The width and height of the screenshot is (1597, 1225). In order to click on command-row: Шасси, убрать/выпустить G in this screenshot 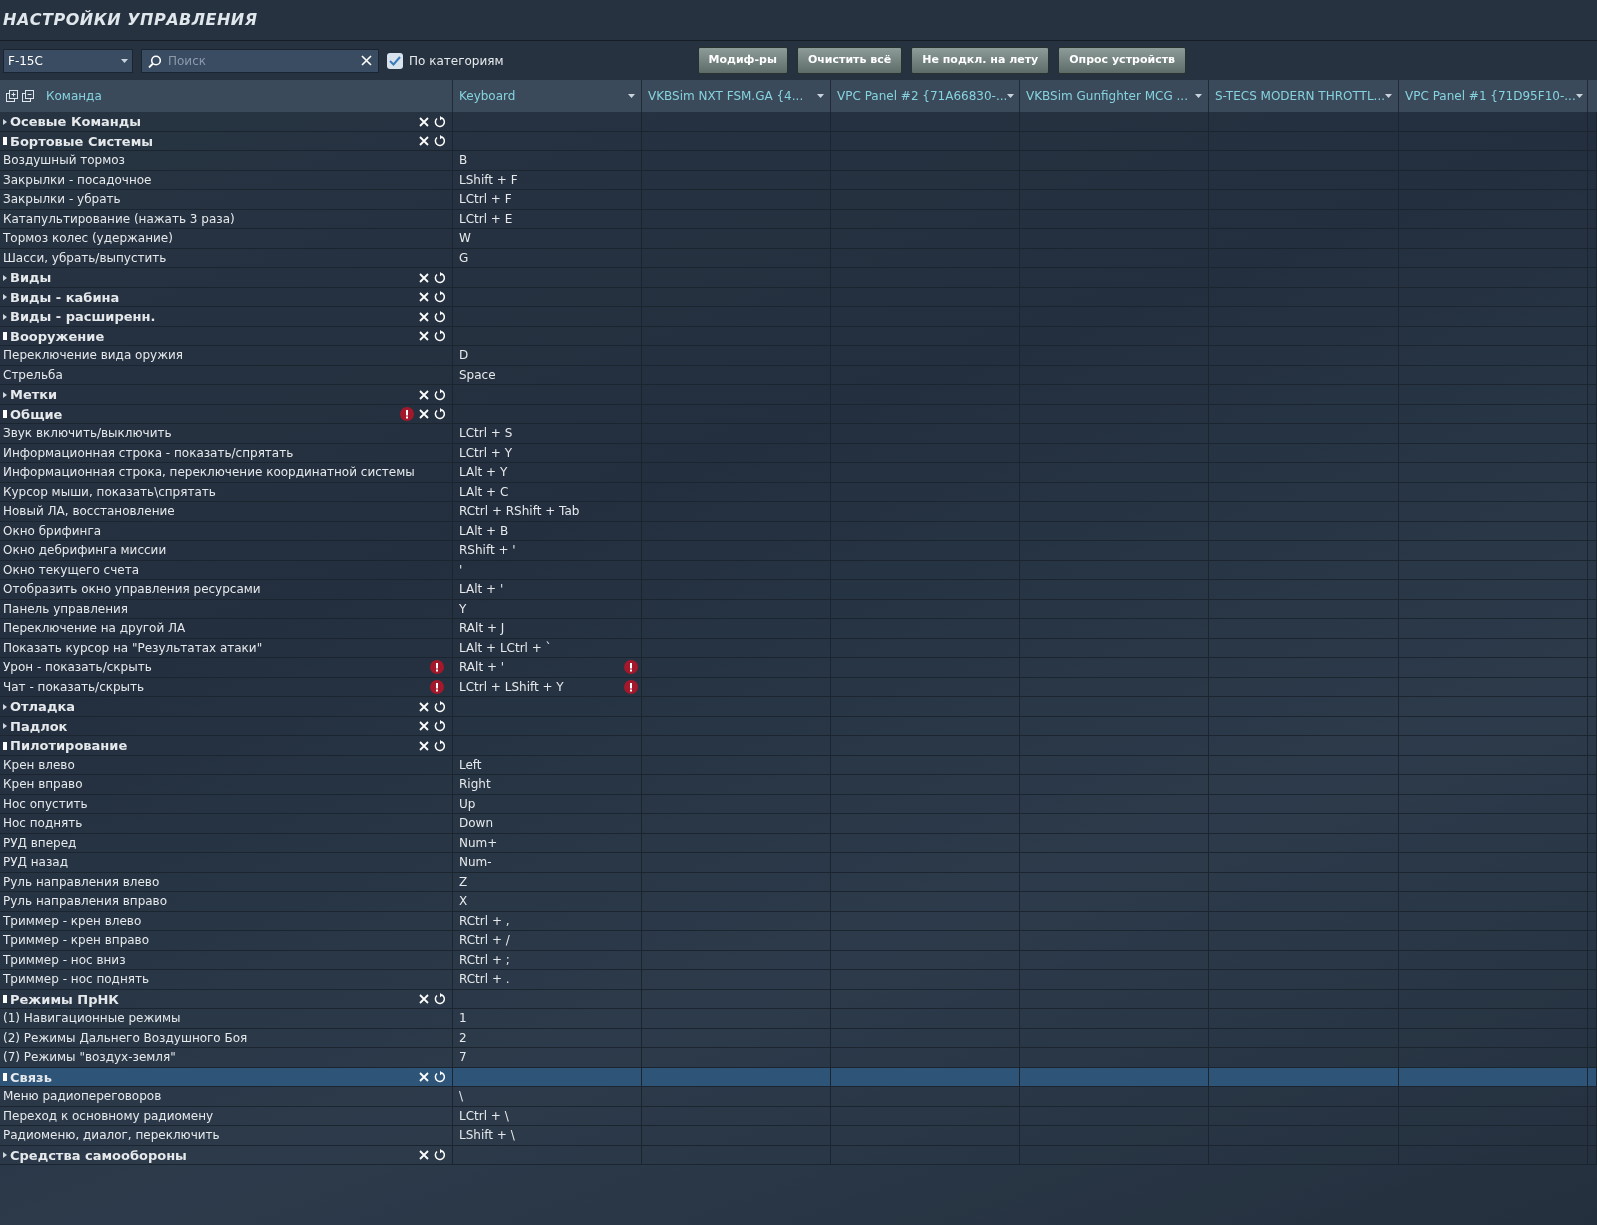, I will do `click(798, 258)`.